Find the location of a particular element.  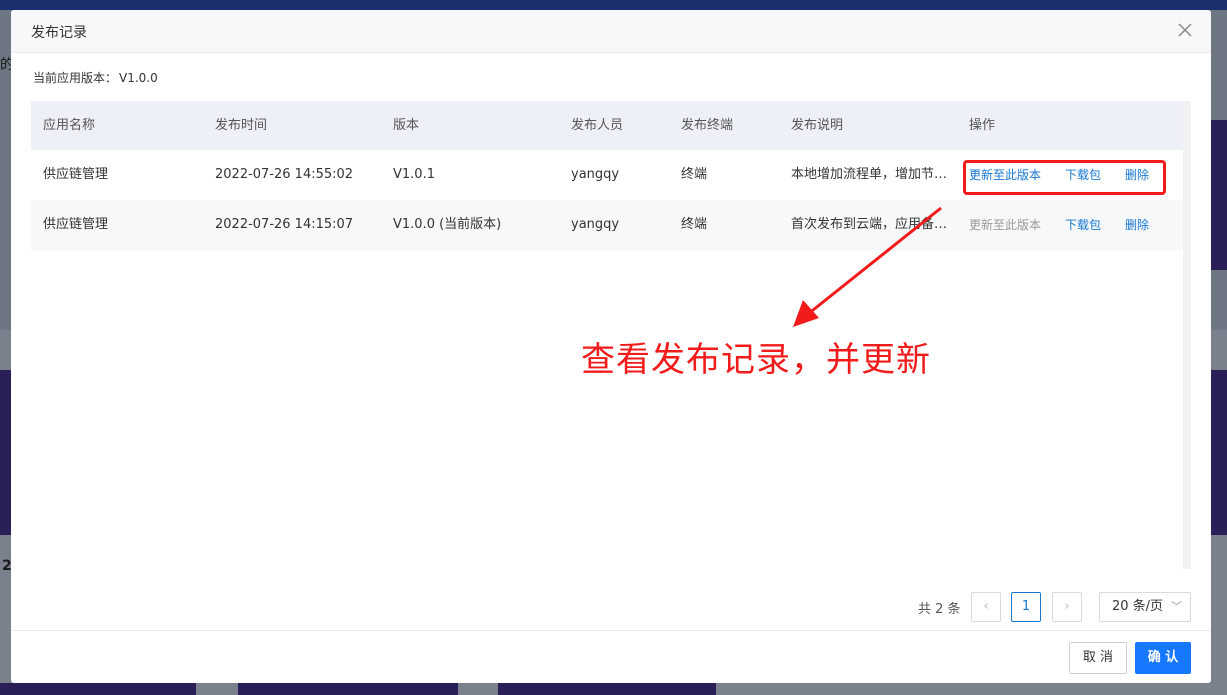

dialog-header: 发布记录 is located at coordinates (611, 31).